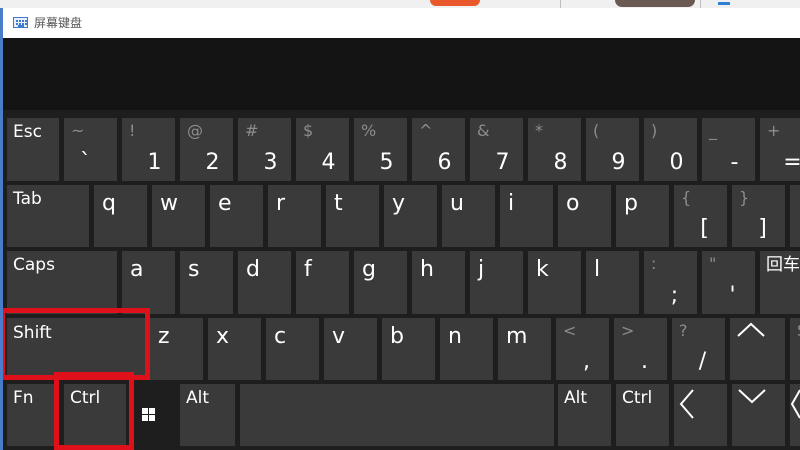 This screenshot has height=450, width=800. I want to click on key-label: Fn, so click(23, 398).